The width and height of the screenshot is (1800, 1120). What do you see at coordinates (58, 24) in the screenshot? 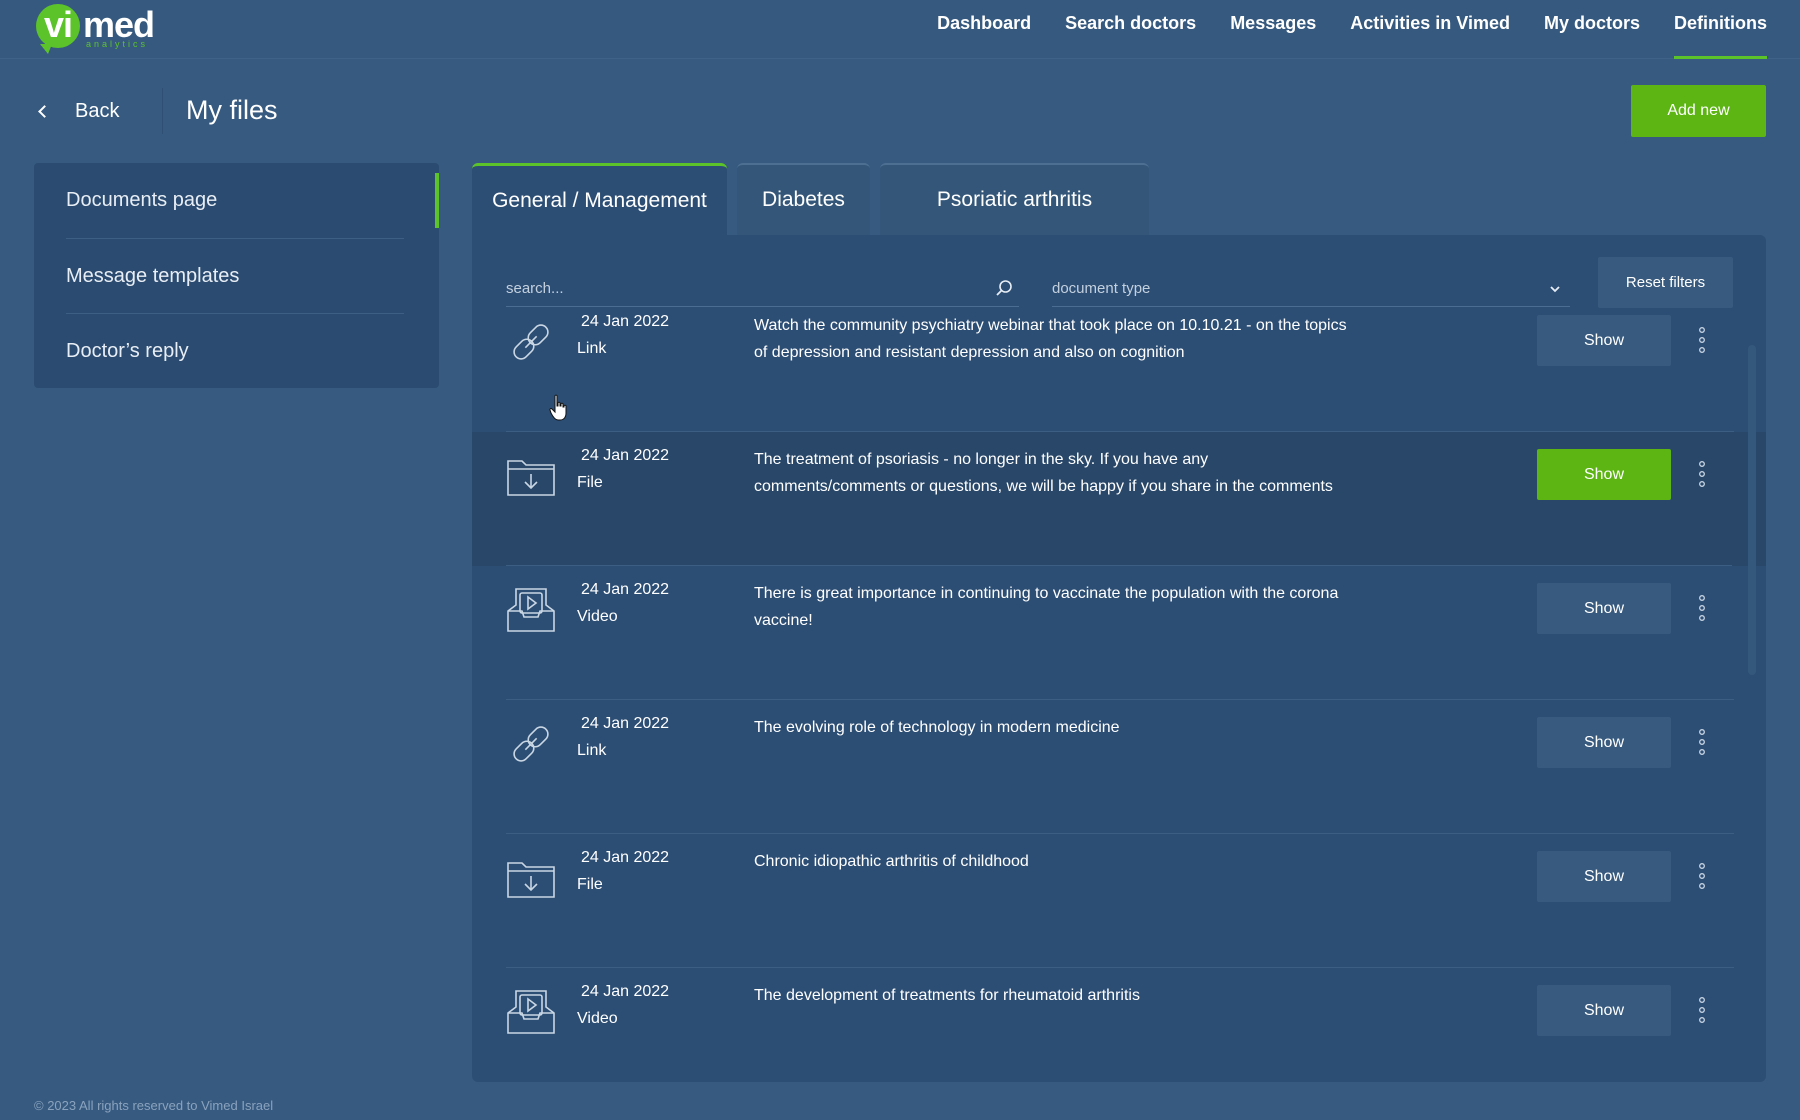
I see `logo-text-vi: vi` at bounding box center [58, 24].